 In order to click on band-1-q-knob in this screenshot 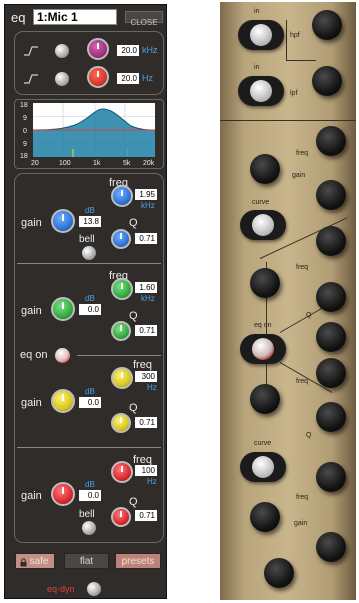, I will do `click(121, 239)`.